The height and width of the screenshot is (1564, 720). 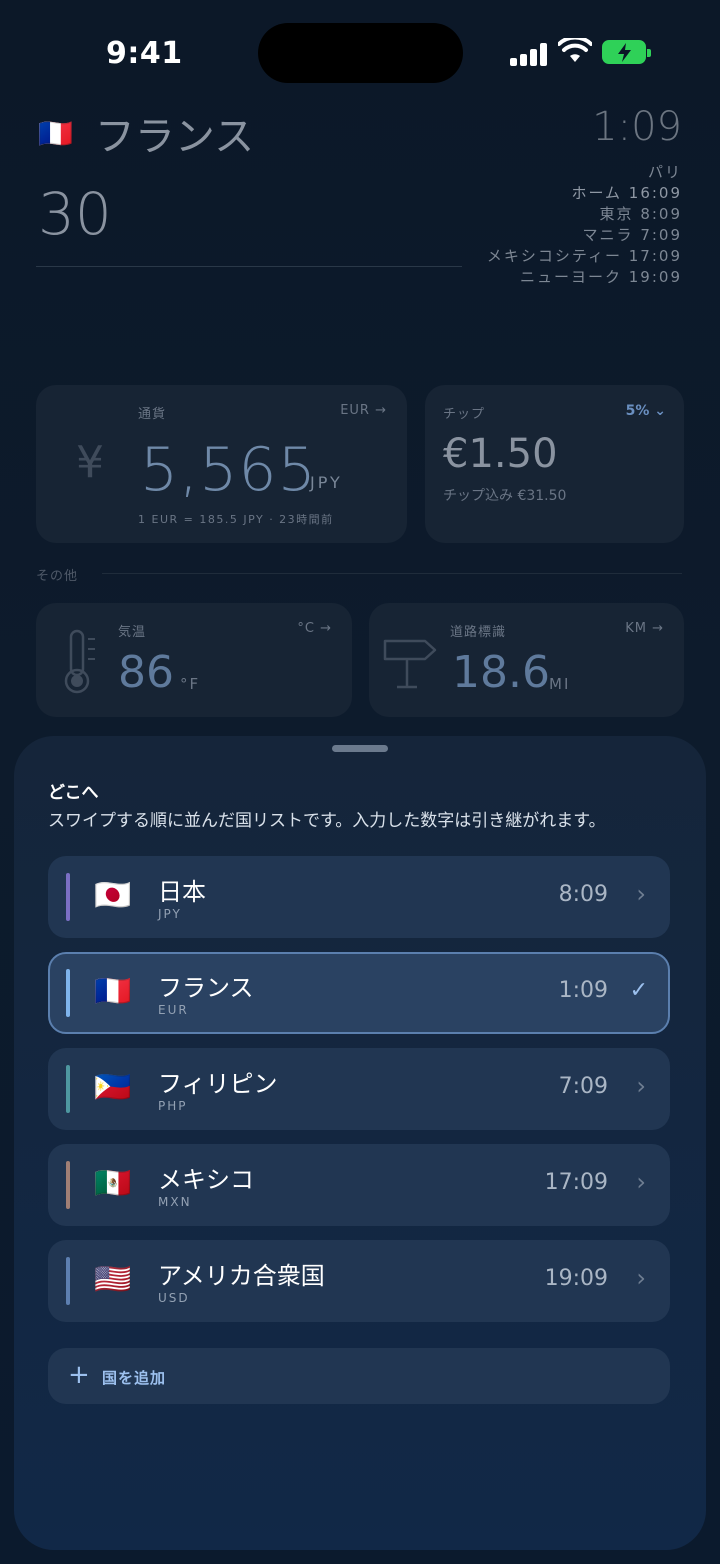 What do you see at coordinates (57, 576) in the screenshot?
I see `section-other-label: その他` at bounding box center [57, 576].